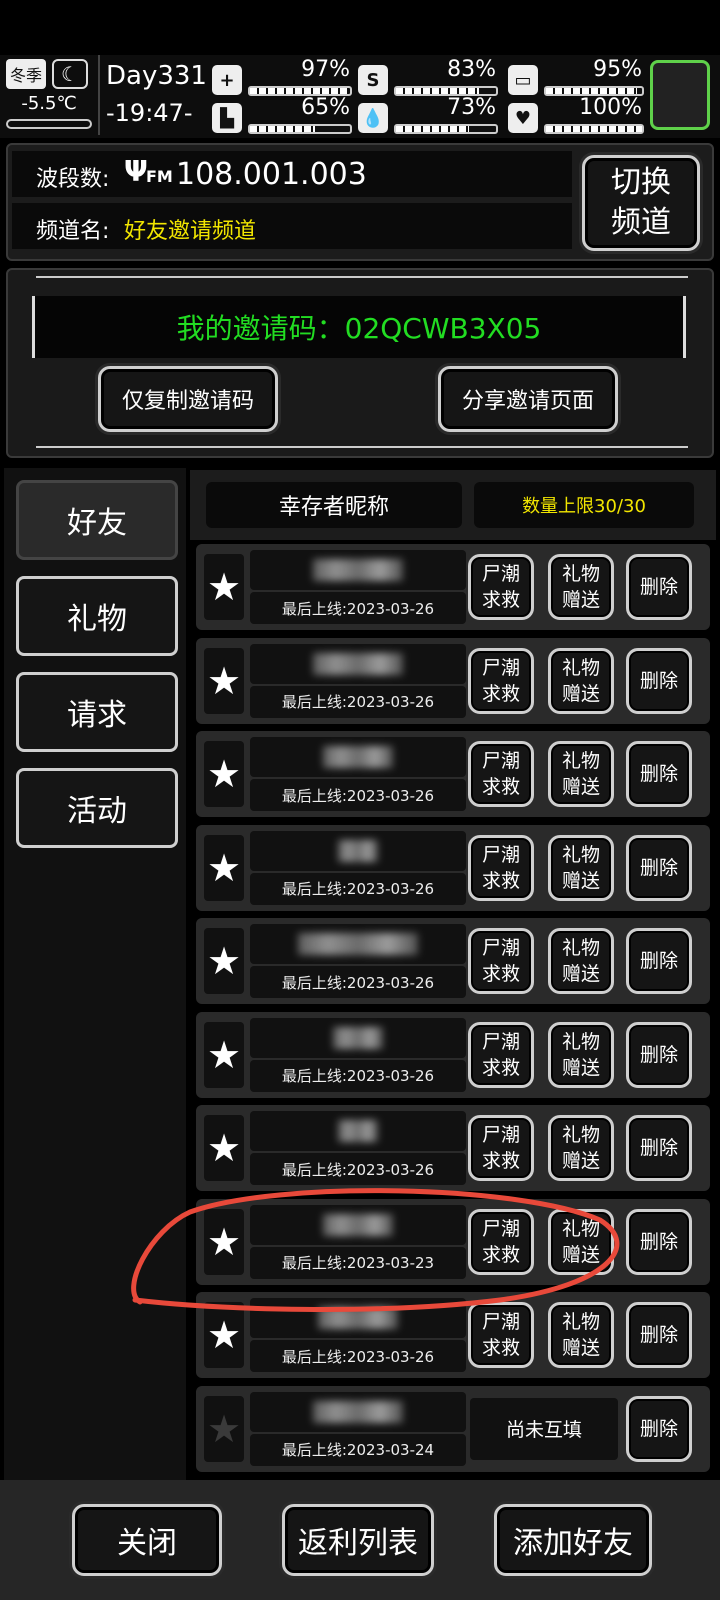 This screenshot has height=1600, width=720. Describe the element at coordinates (641, 203) in the screenshot. I see `switch-channel-button: 切换 频道` at that location.